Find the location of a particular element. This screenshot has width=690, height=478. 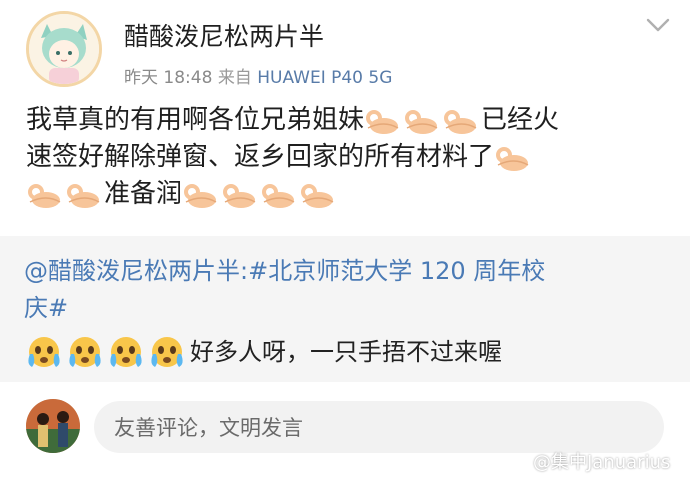

mention-link: @醋酸泼尼松两片半: is located at coordinates (136, 271).